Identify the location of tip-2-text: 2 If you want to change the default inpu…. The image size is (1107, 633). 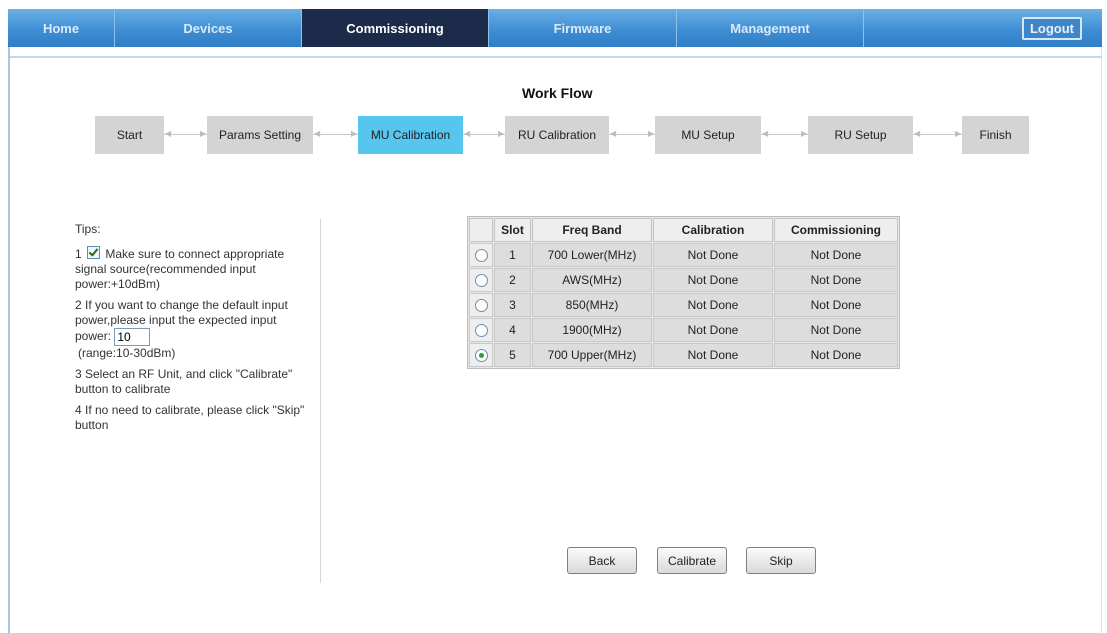
(181, 321).